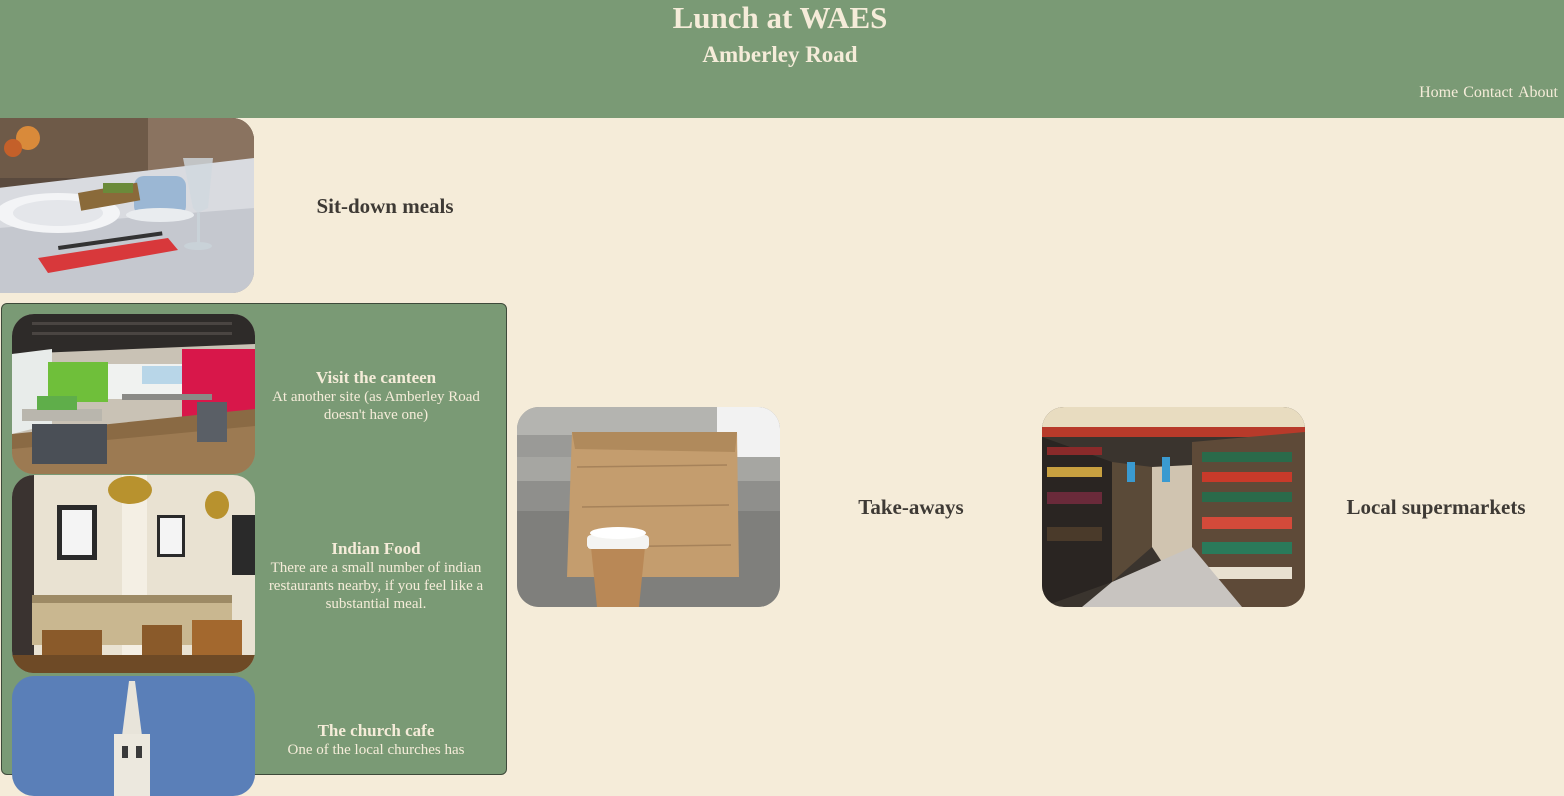  I want to click on indian-restaurant-image, so click(133, 574).